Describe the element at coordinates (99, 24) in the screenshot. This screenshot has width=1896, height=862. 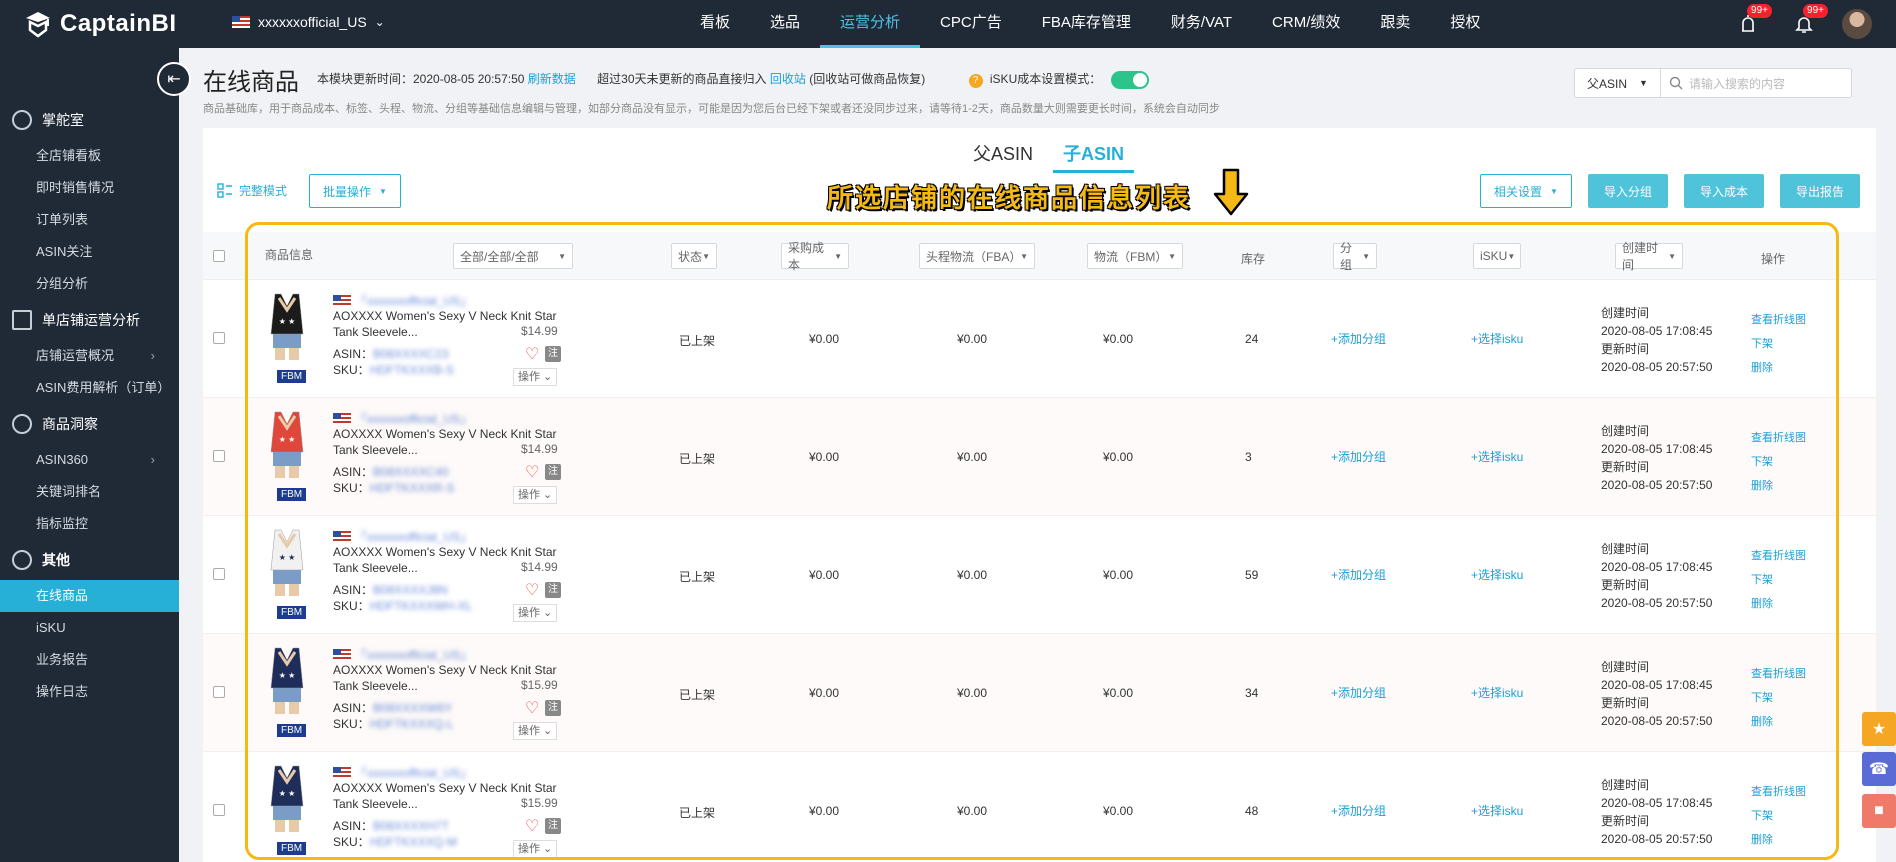
I see `logo: CaptainBI` at that location.